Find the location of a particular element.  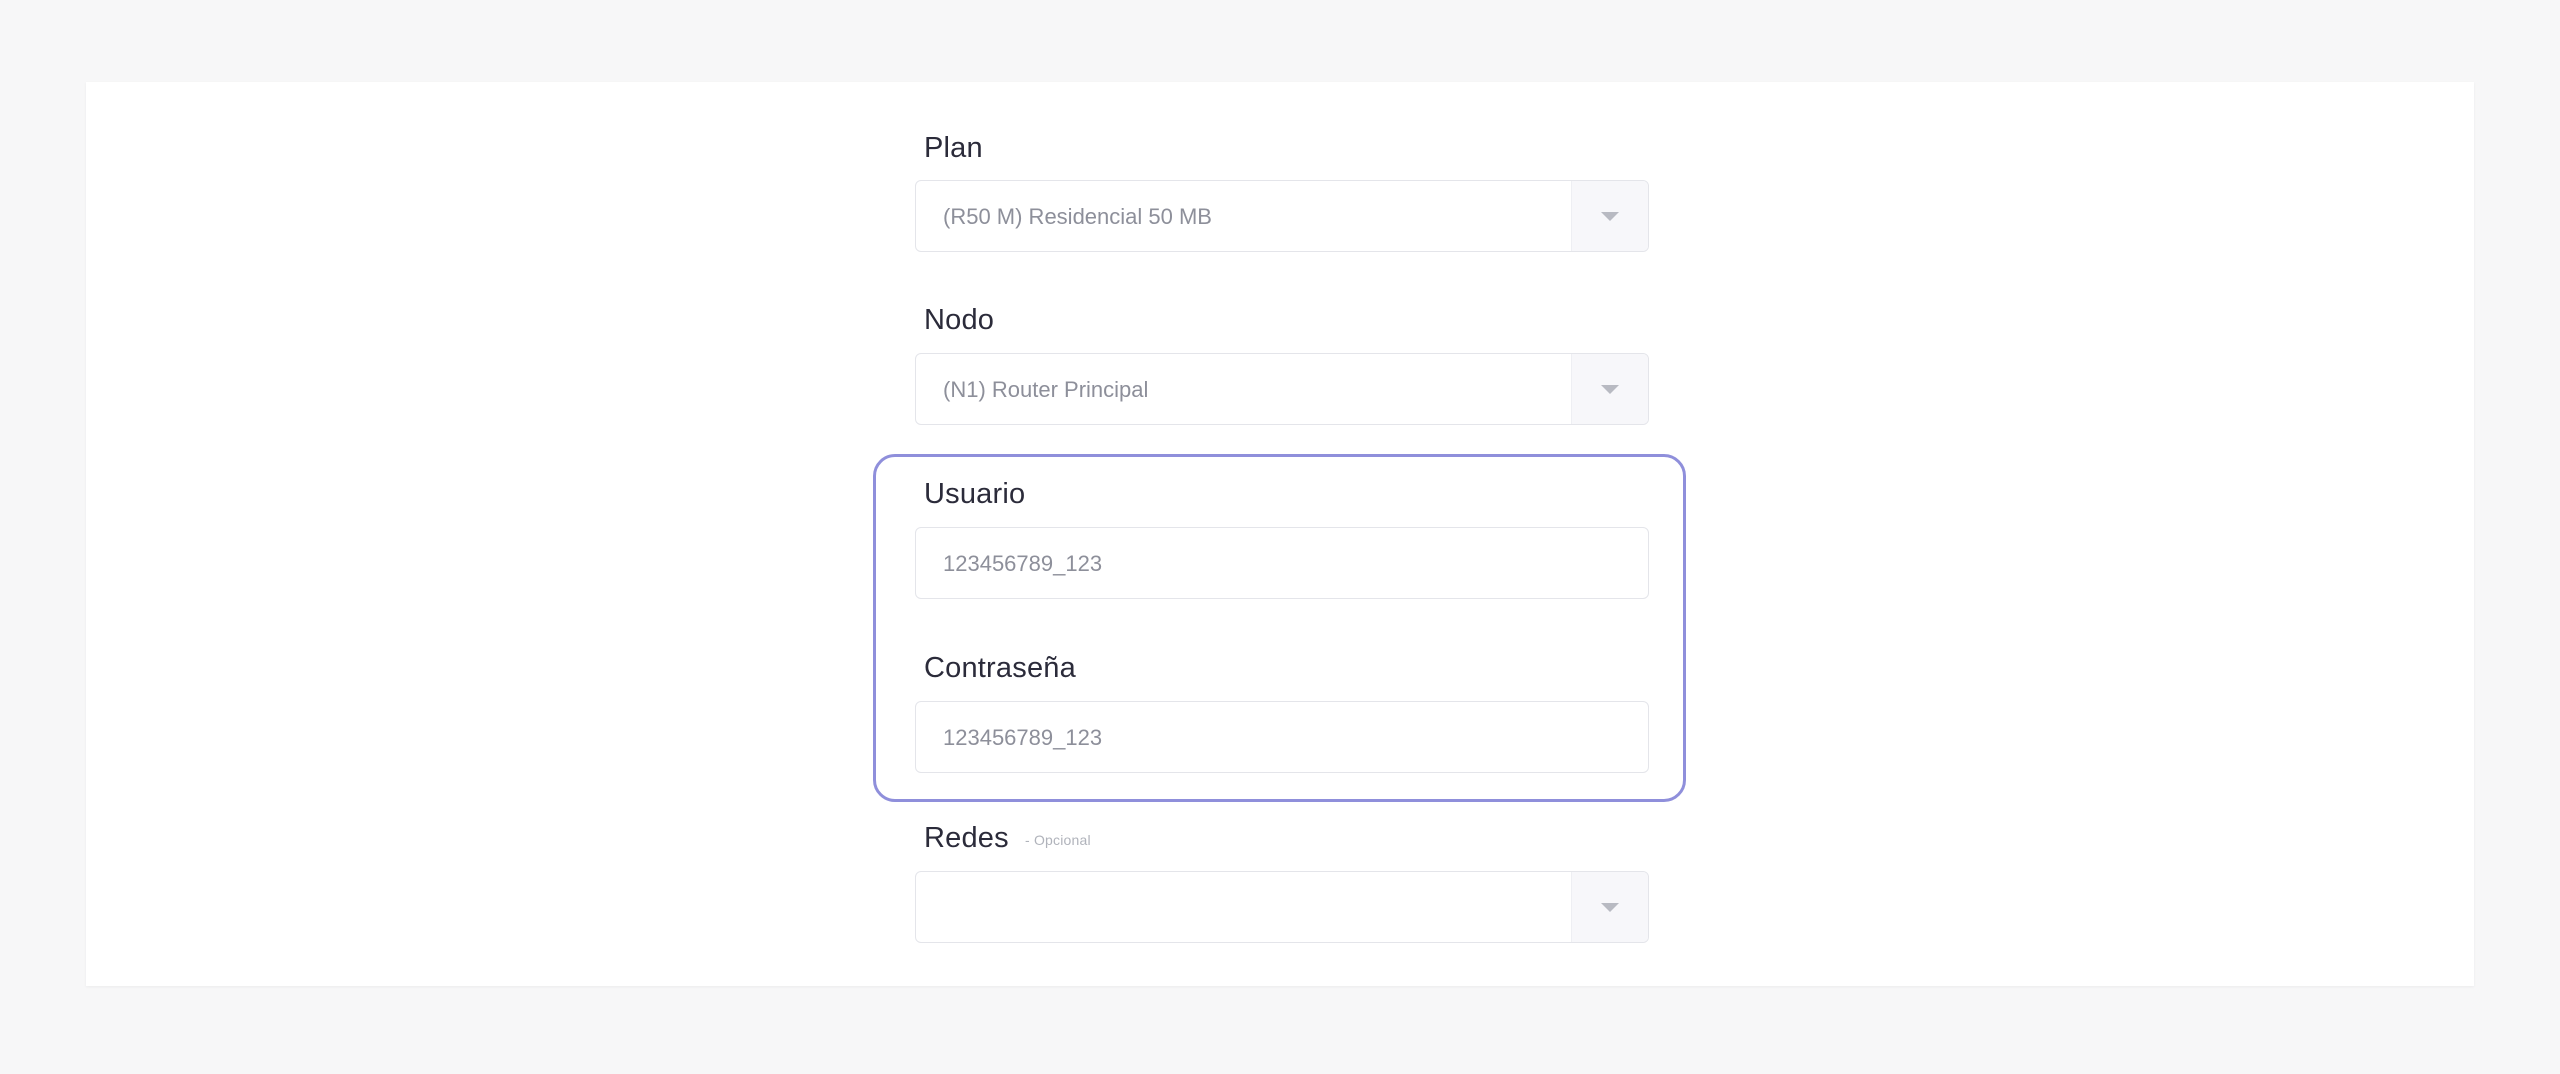

nodo-dropdown-toggle is located at coordinates (1609, 389).